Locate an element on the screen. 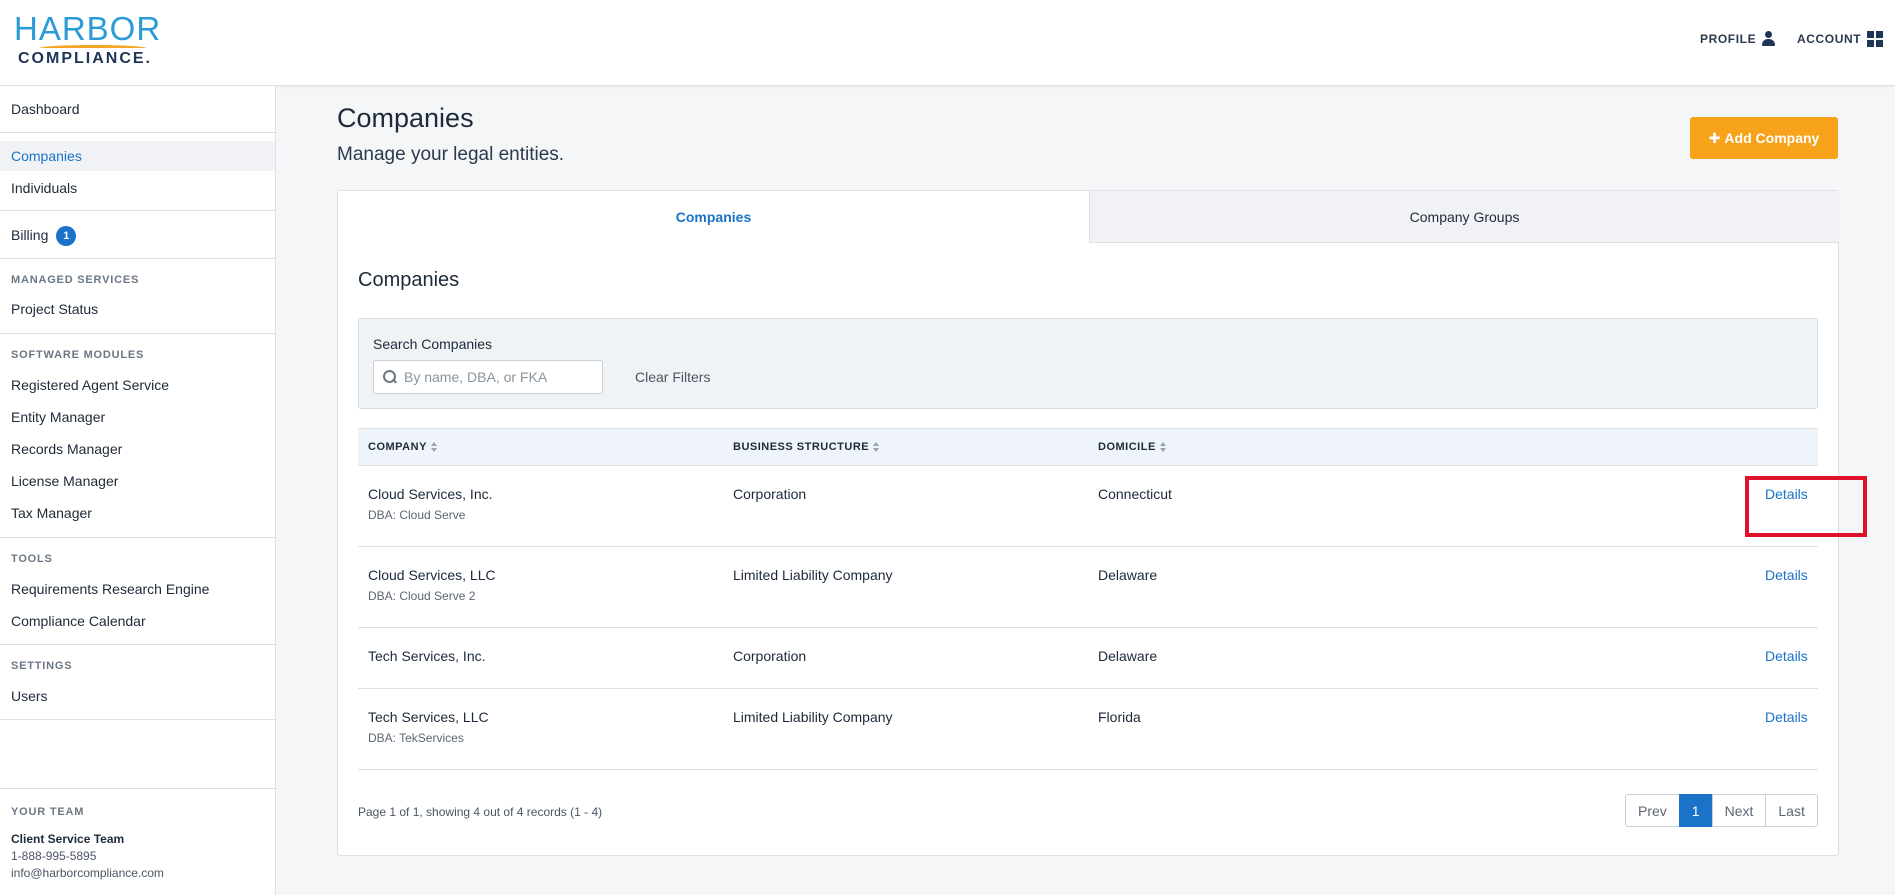  column-header-business-structure: BUSINESS STRUCTURE is located at coordinates (806, 447).